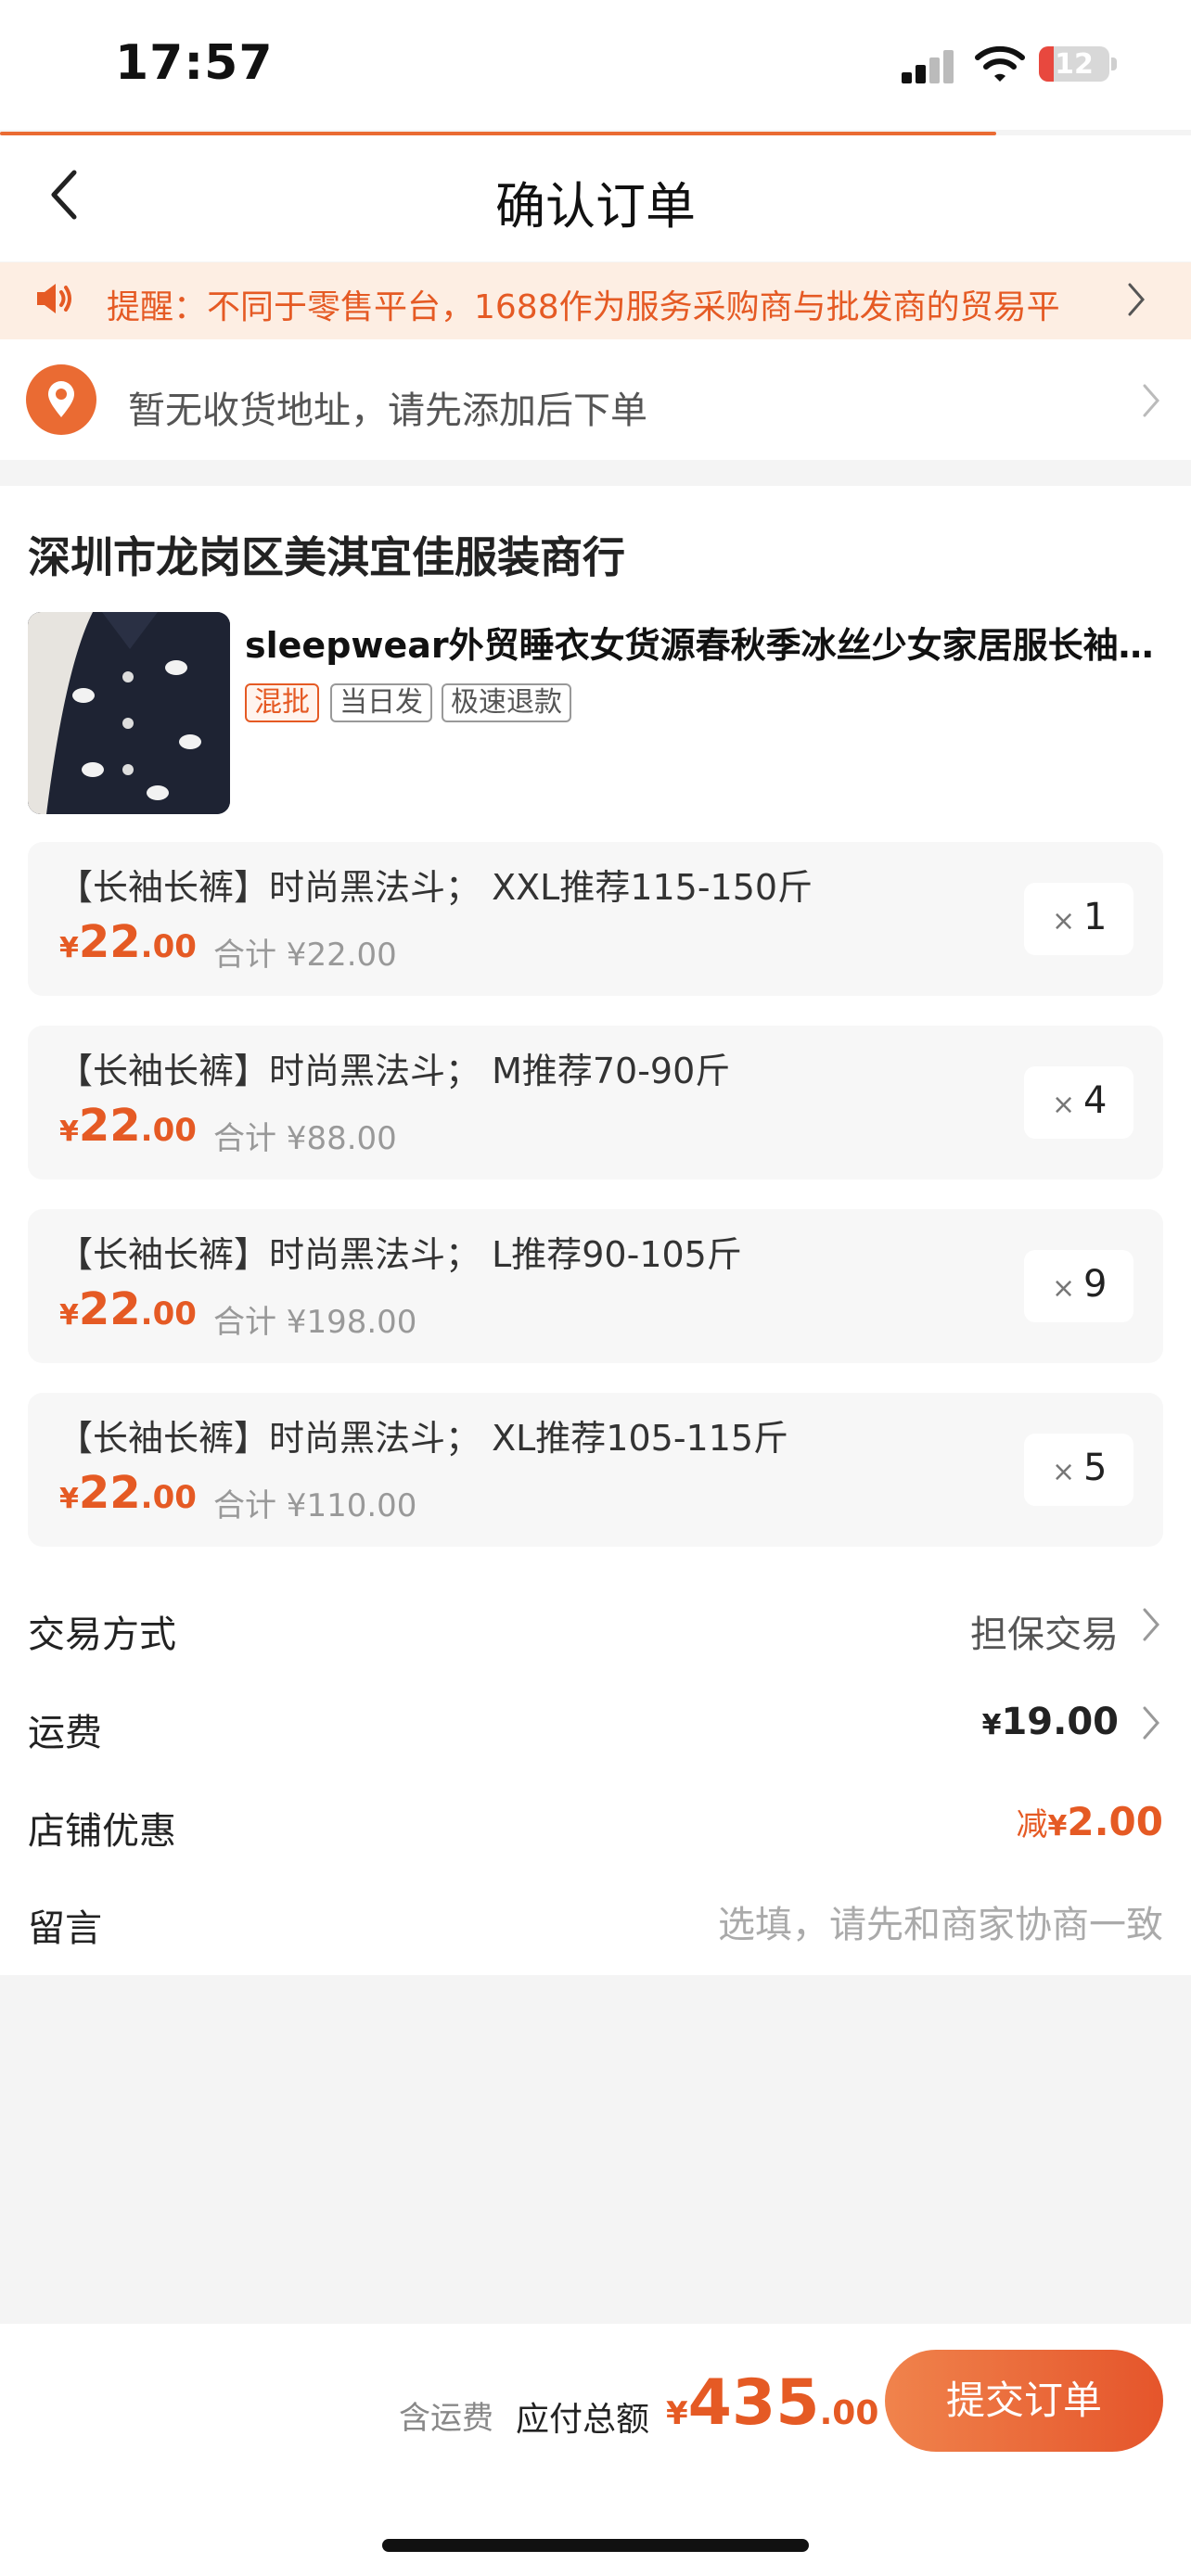 The width and height of the screenshot is (1191, 2576). I want to click on location-pin-icon, so click(61, 399).